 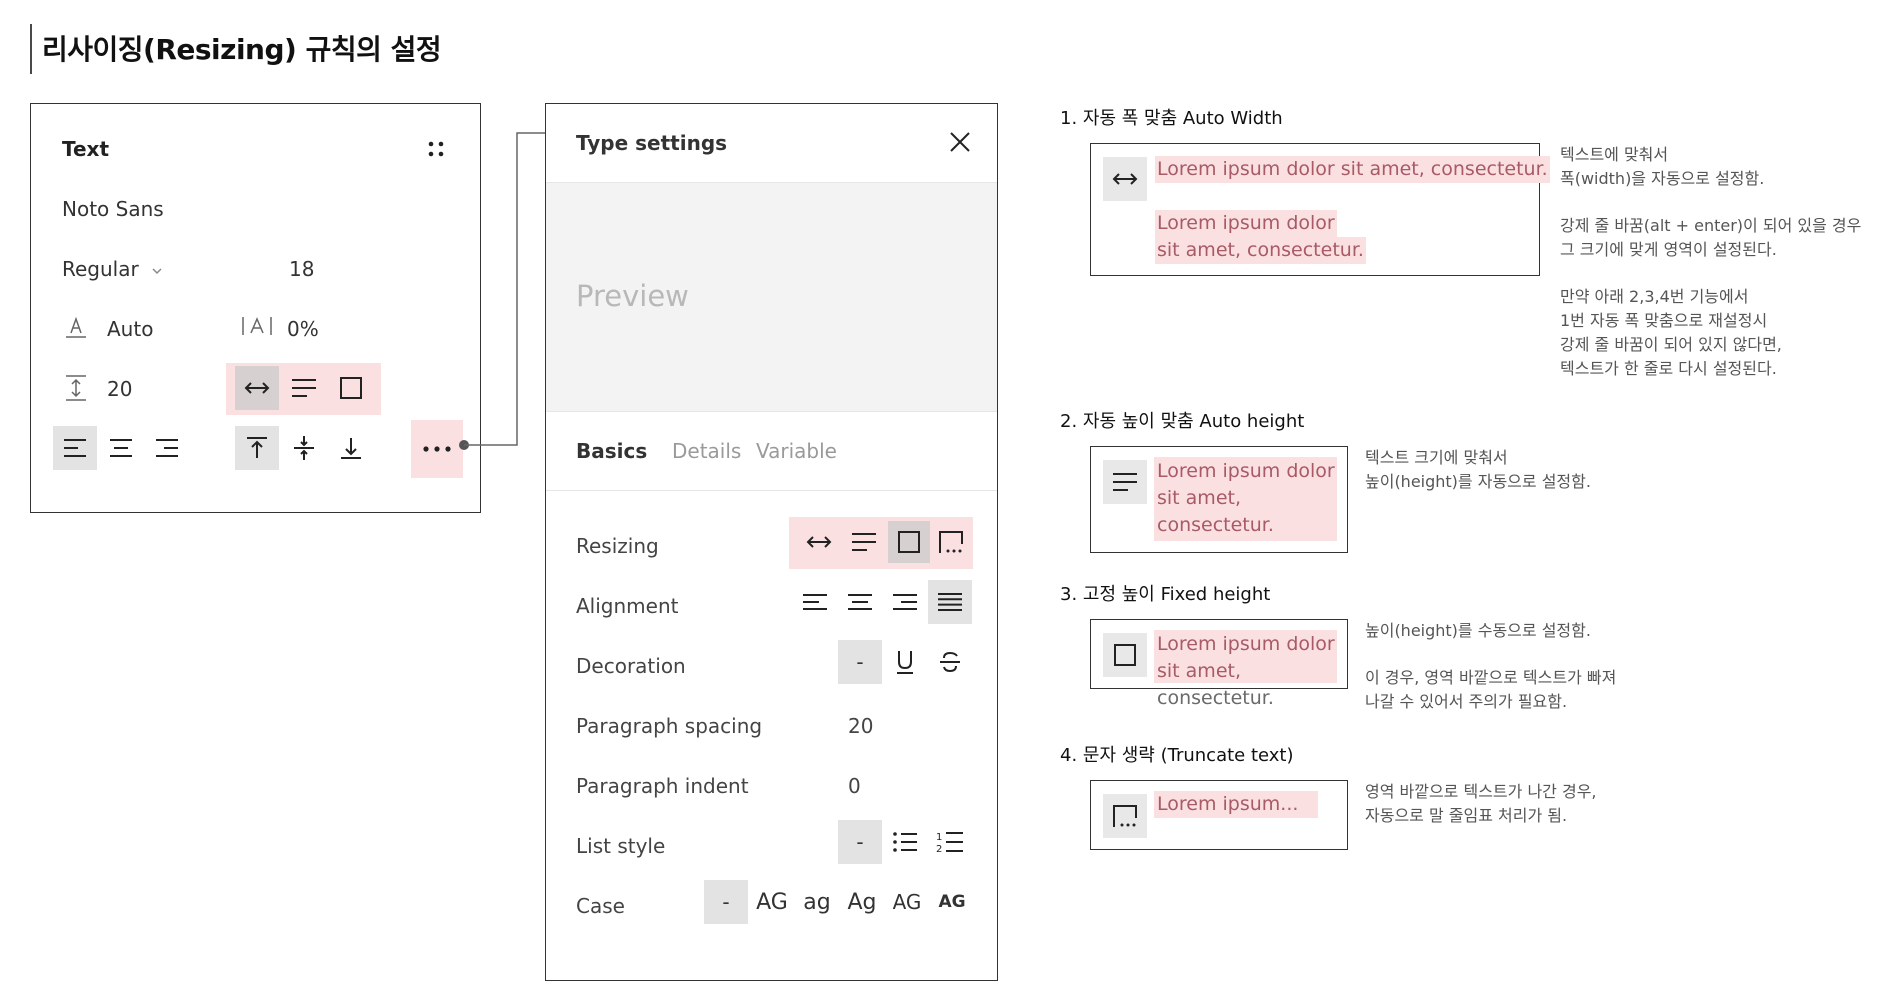 I want to click on section-2-title: 2. 자동 높이 맞춤 Auto height, so click(x=1182, y=421).